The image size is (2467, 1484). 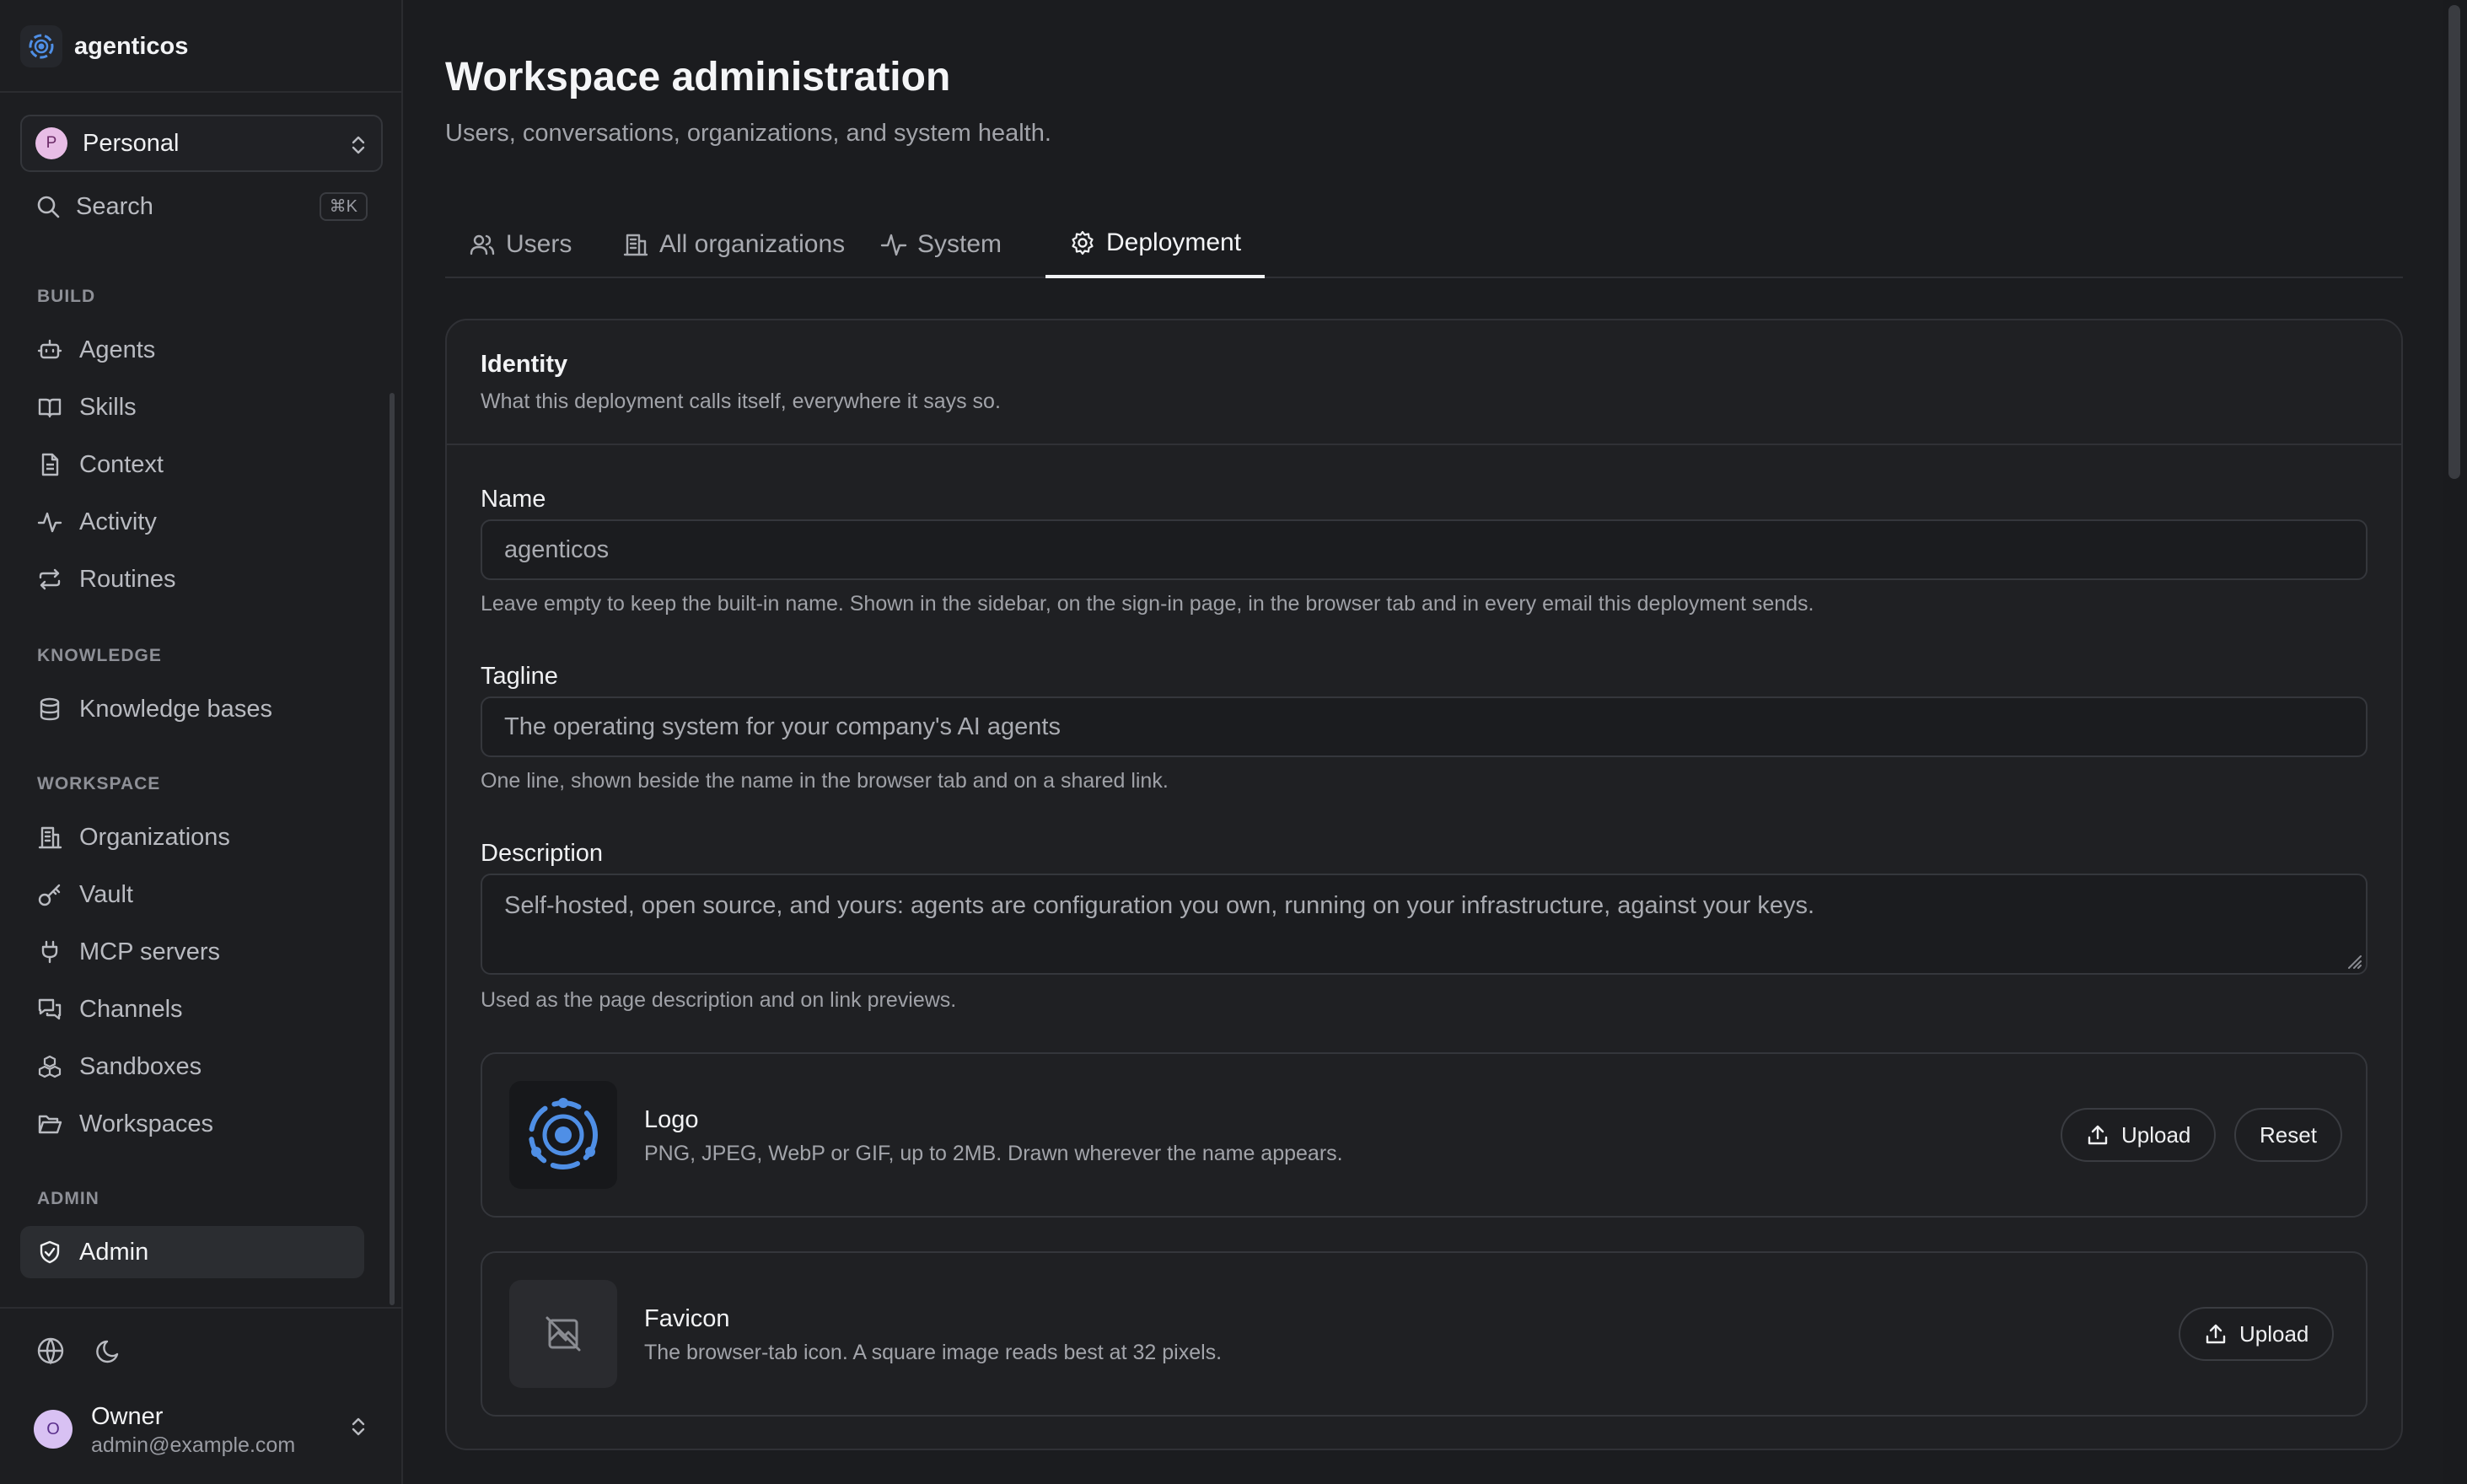 What do you see at coordinates (482, 244) in the screenshot?
I see `users-icon` at bounding box center [482, 244].